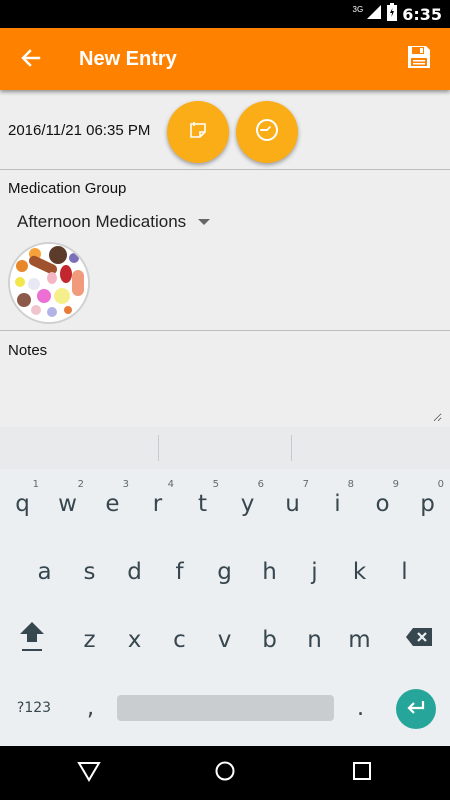 The image size is (450, 800). Describe the element at coordinates (34, 708) in the screenshot. I see `symbols-key: ?123` at that location.